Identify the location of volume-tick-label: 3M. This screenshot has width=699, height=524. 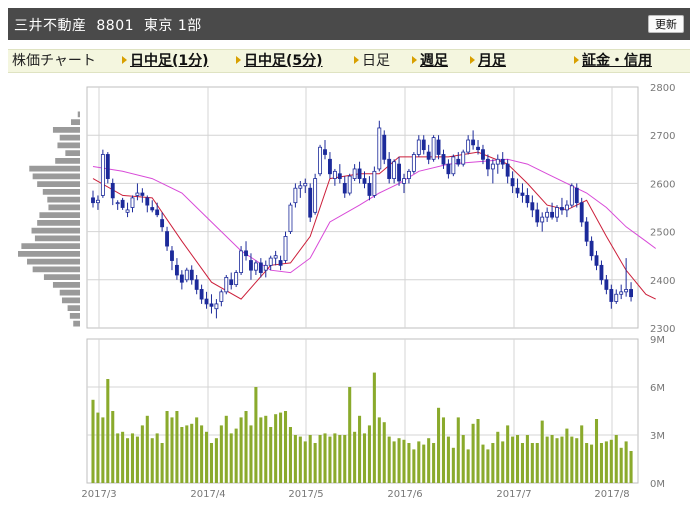
(657, 436).